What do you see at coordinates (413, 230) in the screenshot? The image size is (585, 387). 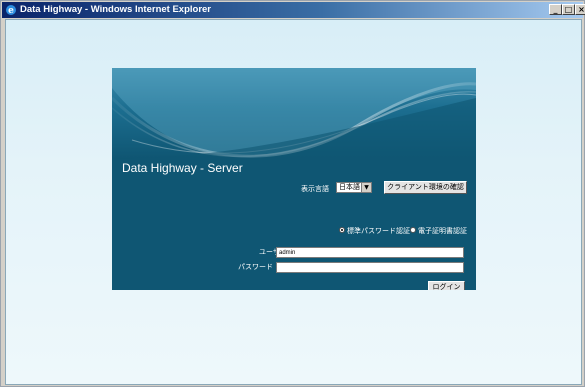 I see `auth-certificate-radio` at bounding box center [413, 230].